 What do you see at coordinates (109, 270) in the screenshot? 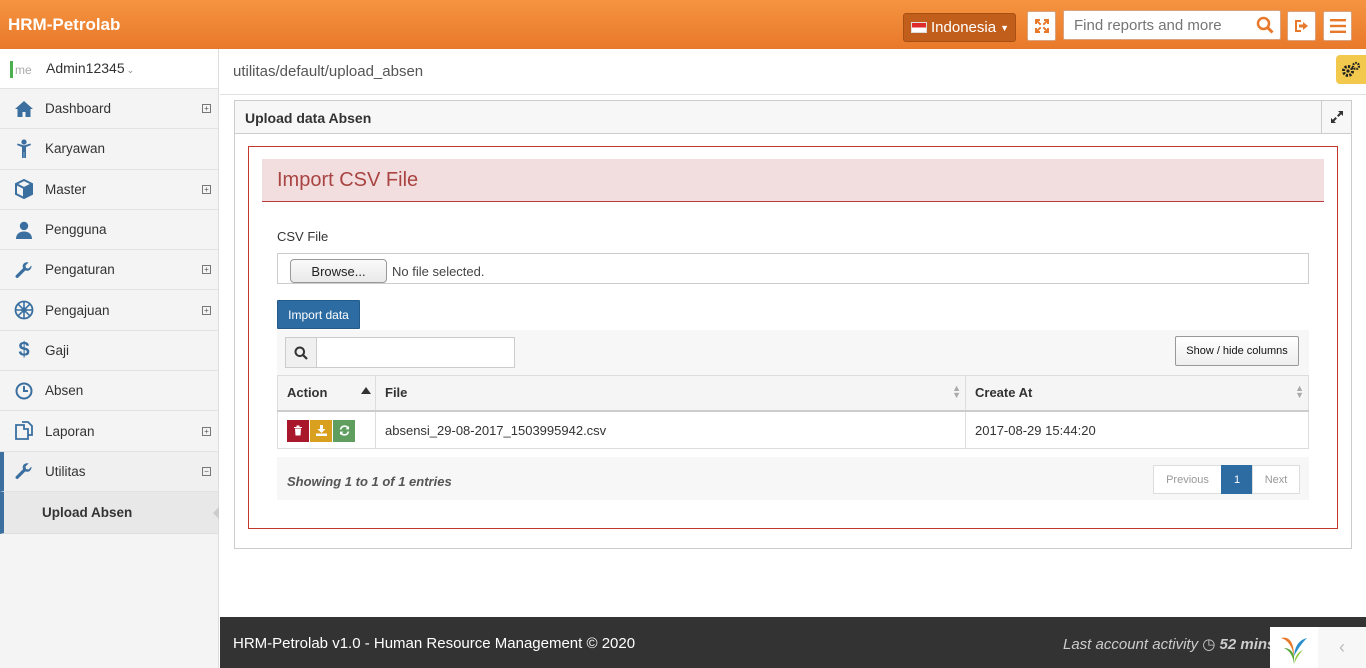
I see `sidebar-item-pengaturan: Pengaturan +` at bounding box center [109, 270].